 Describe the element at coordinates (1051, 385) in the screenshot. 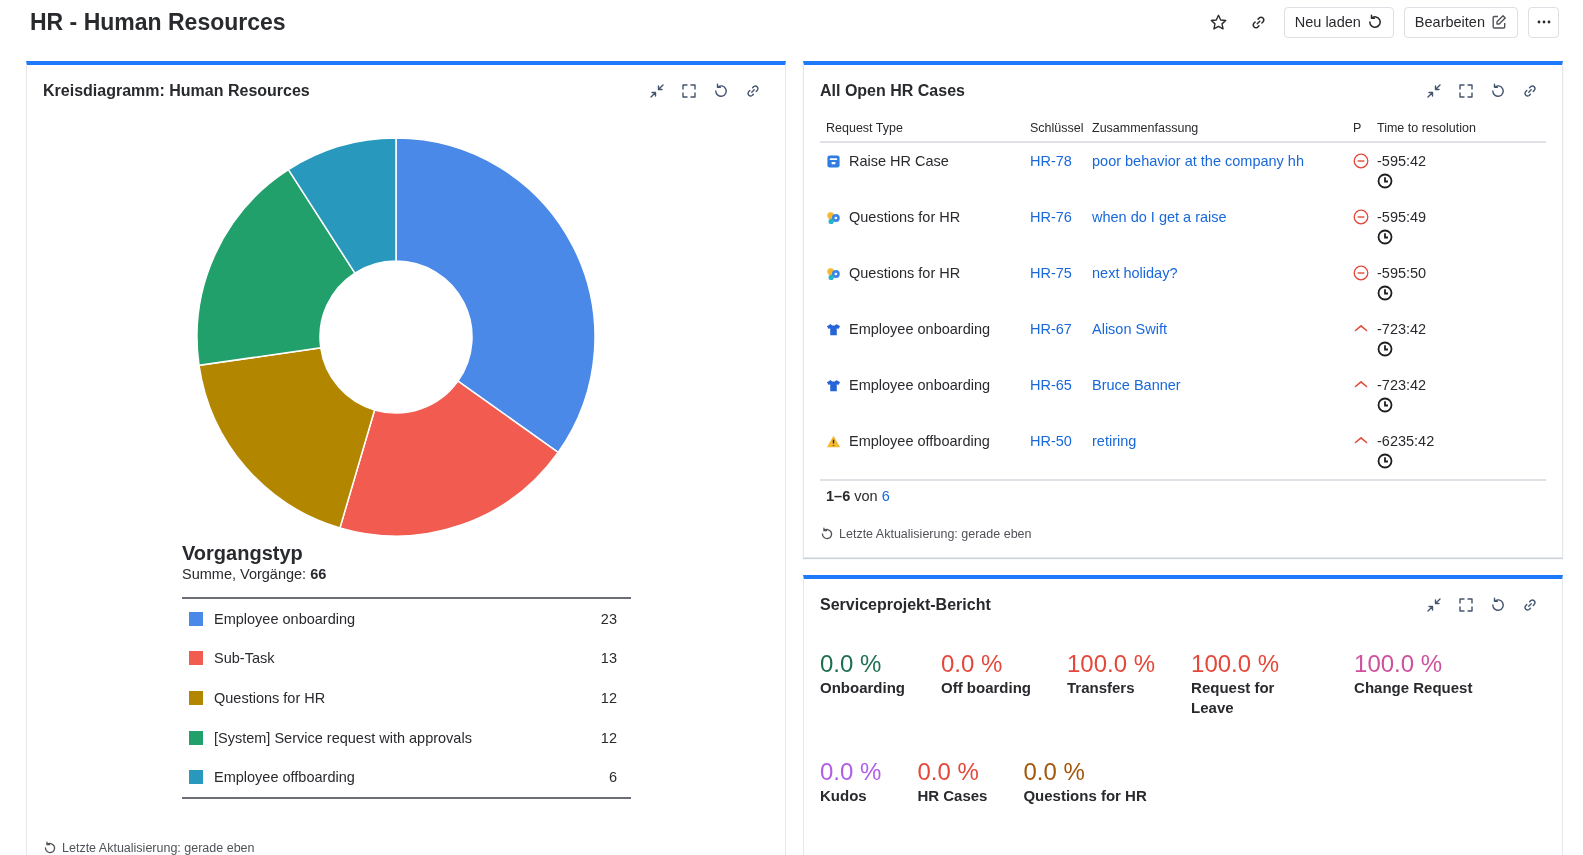

I see `issue-key-link: HR-65` at that location.